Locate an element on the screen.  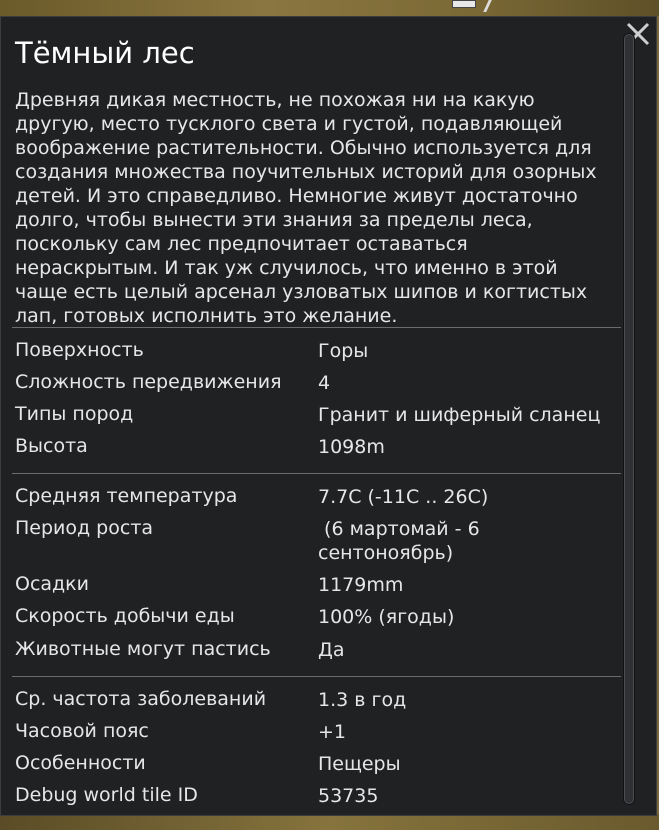
stat-value: Пещеры is located at coordinates (359, 764).